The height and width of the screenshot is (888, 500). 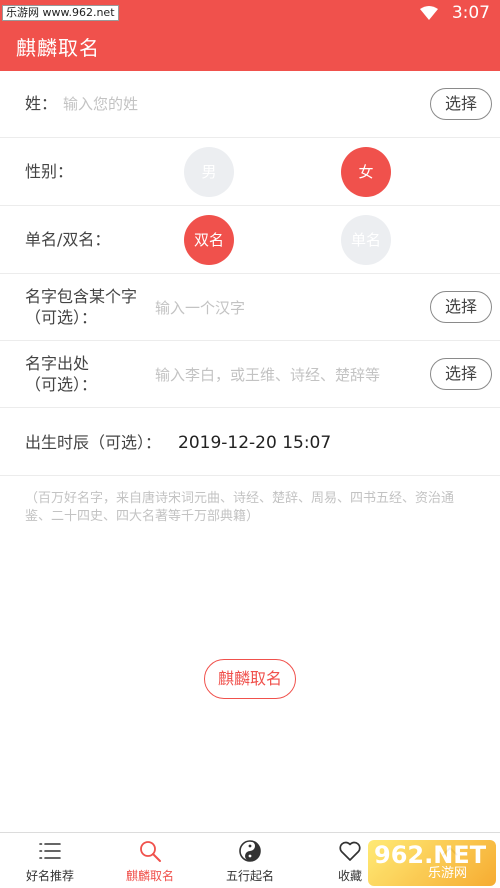 I want to click on surname-label: 姓：, so click(x=41, y=103).